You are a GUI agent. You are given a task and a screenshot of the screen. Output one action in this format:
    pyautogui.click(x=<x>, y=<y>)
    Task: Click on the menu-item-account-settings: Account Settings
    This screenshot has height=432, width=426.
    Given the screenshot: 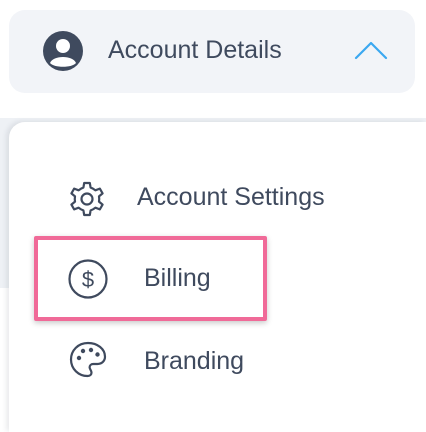 What is the action you would take?
    pyautogui.click(x=224, y=196)
    